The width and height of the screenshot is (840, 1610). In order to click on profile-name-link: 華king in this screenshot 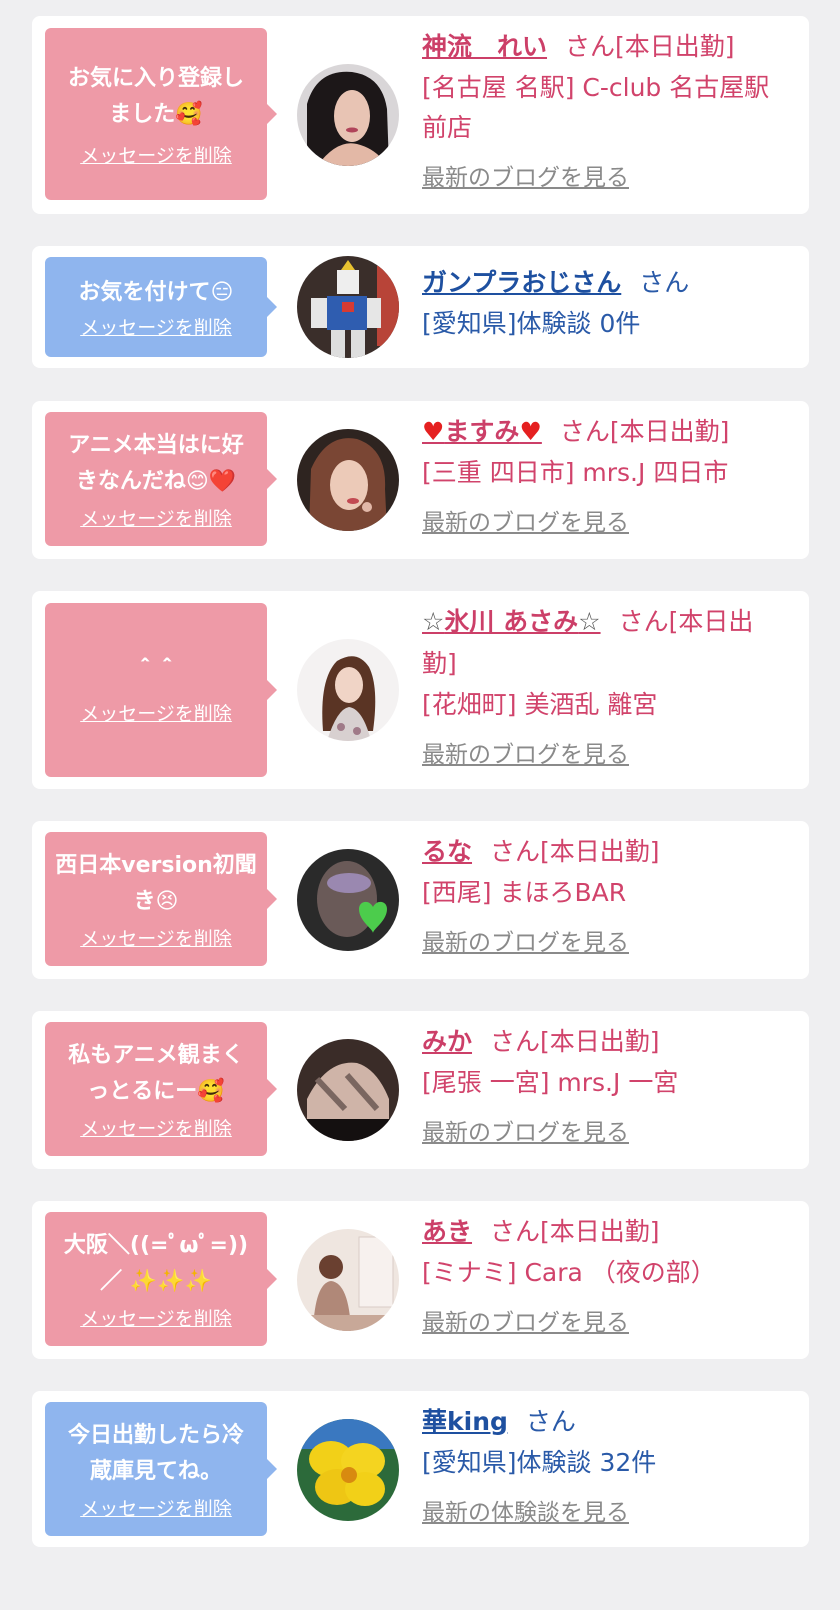, I will do `click(465, 1421)`.